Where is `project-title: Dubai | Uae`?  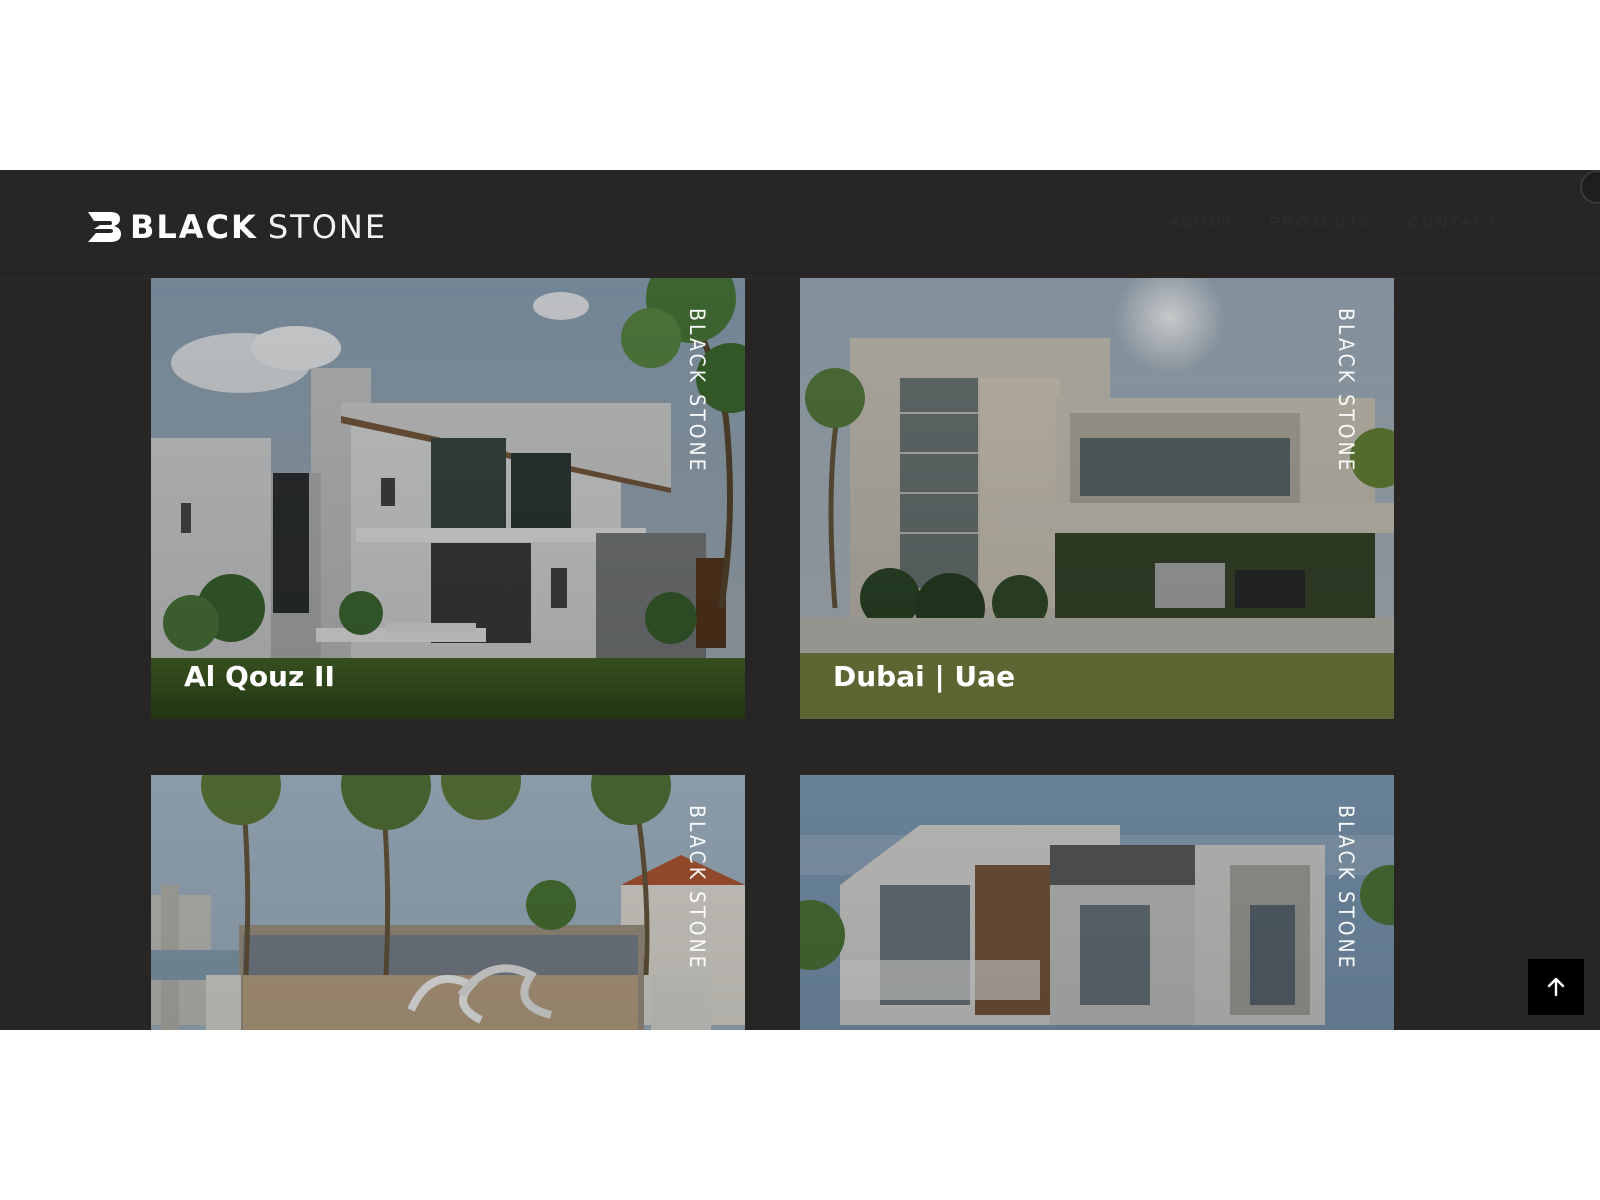 project-title: Dubai | Uae is located at coordinates (924, 676).